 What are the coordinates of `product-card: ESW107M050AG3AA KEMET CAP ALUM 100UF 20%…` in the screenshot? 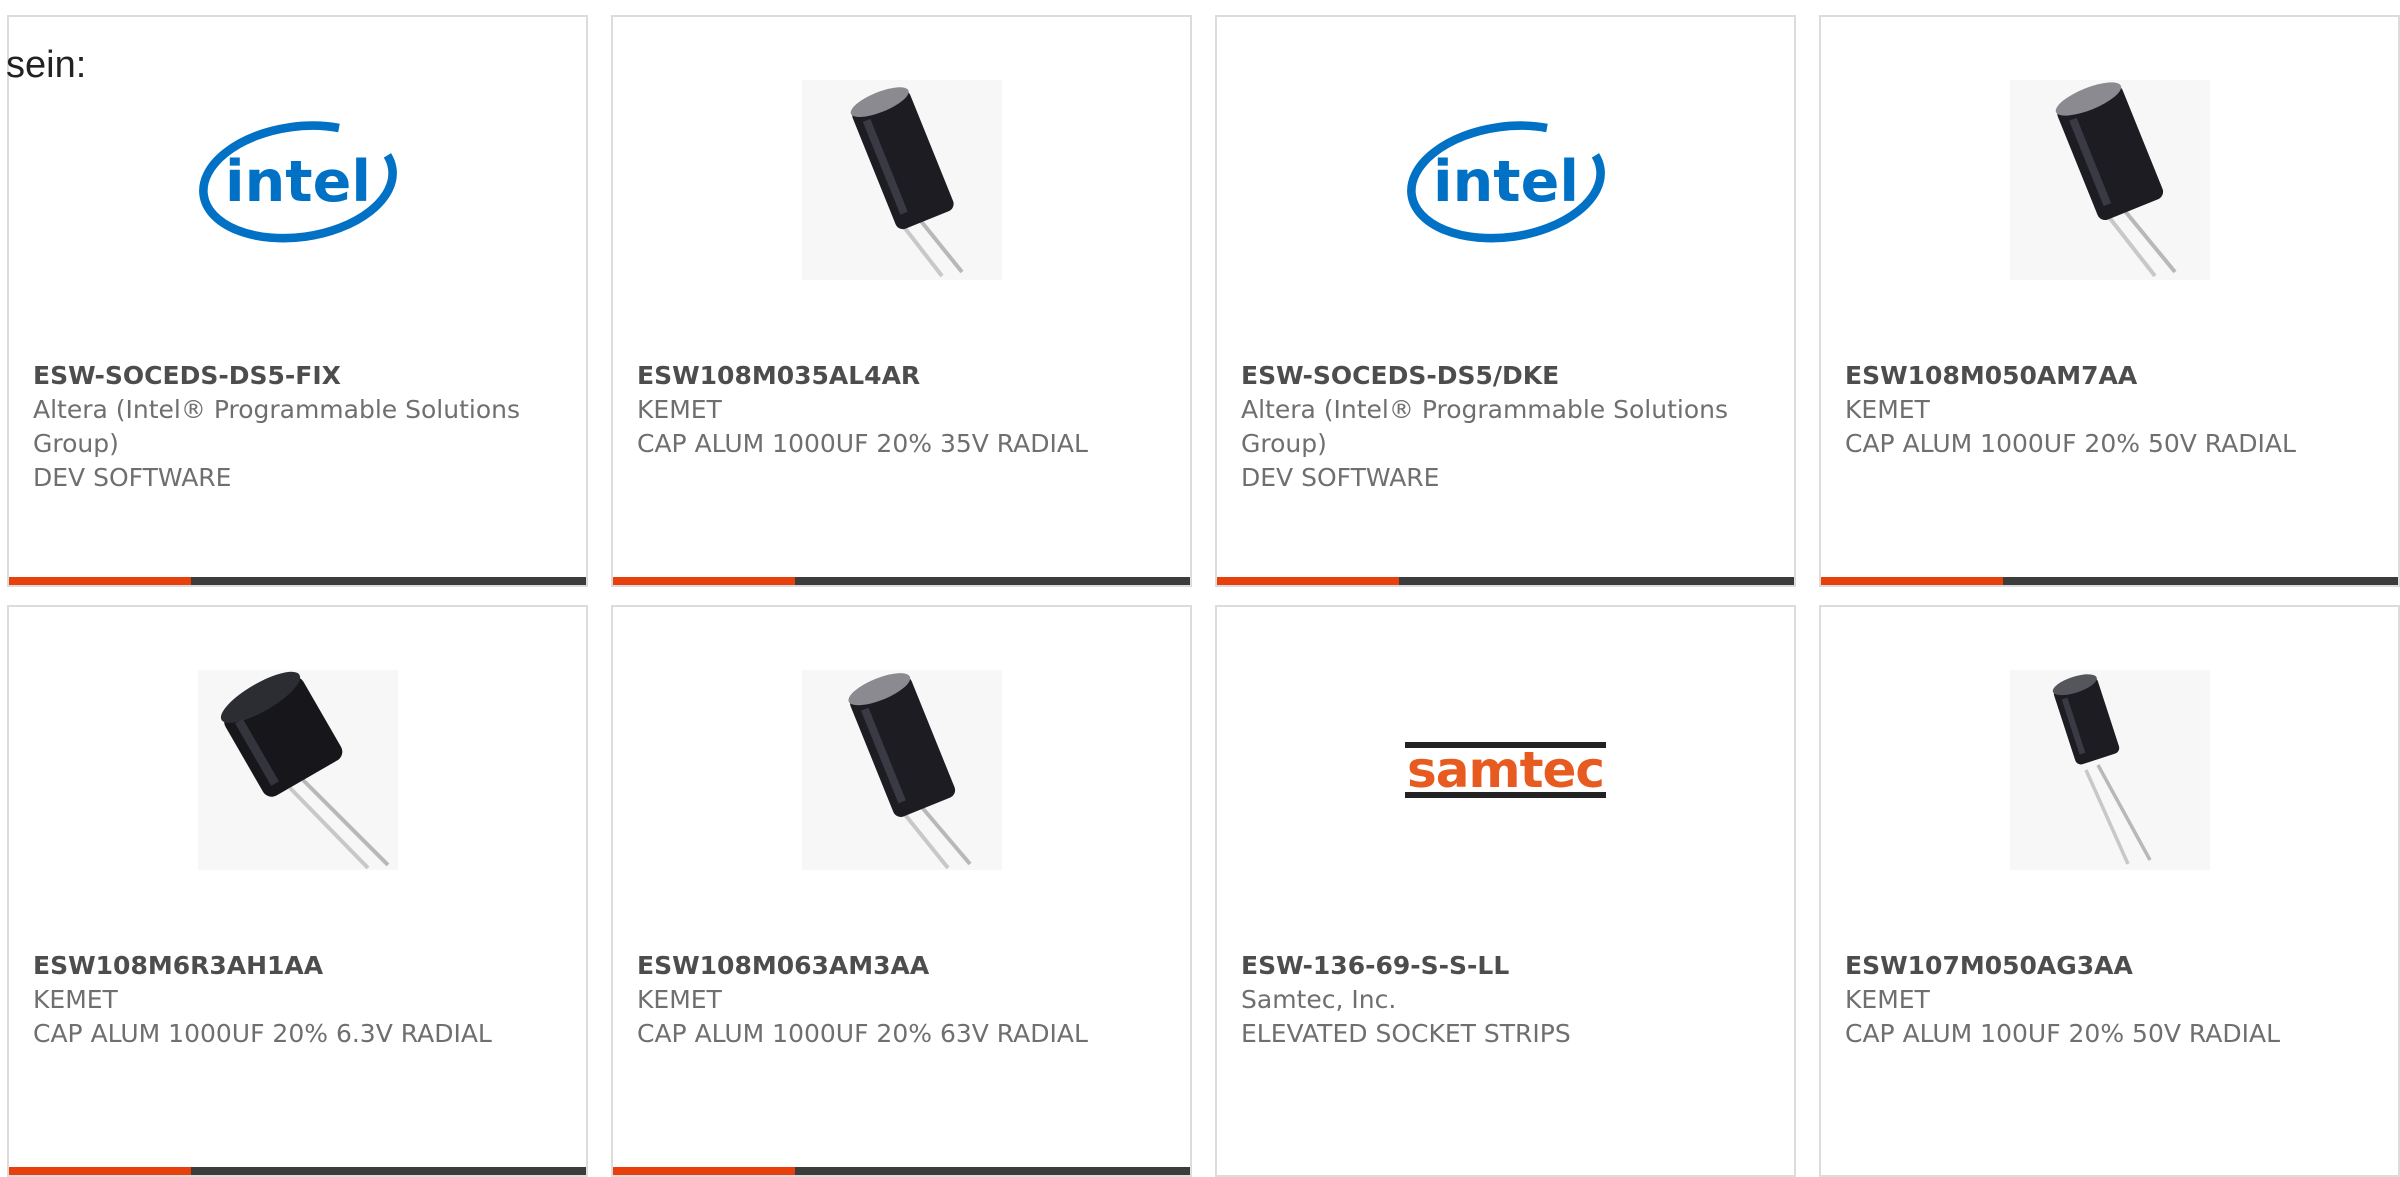 It's located at (2109, 891).